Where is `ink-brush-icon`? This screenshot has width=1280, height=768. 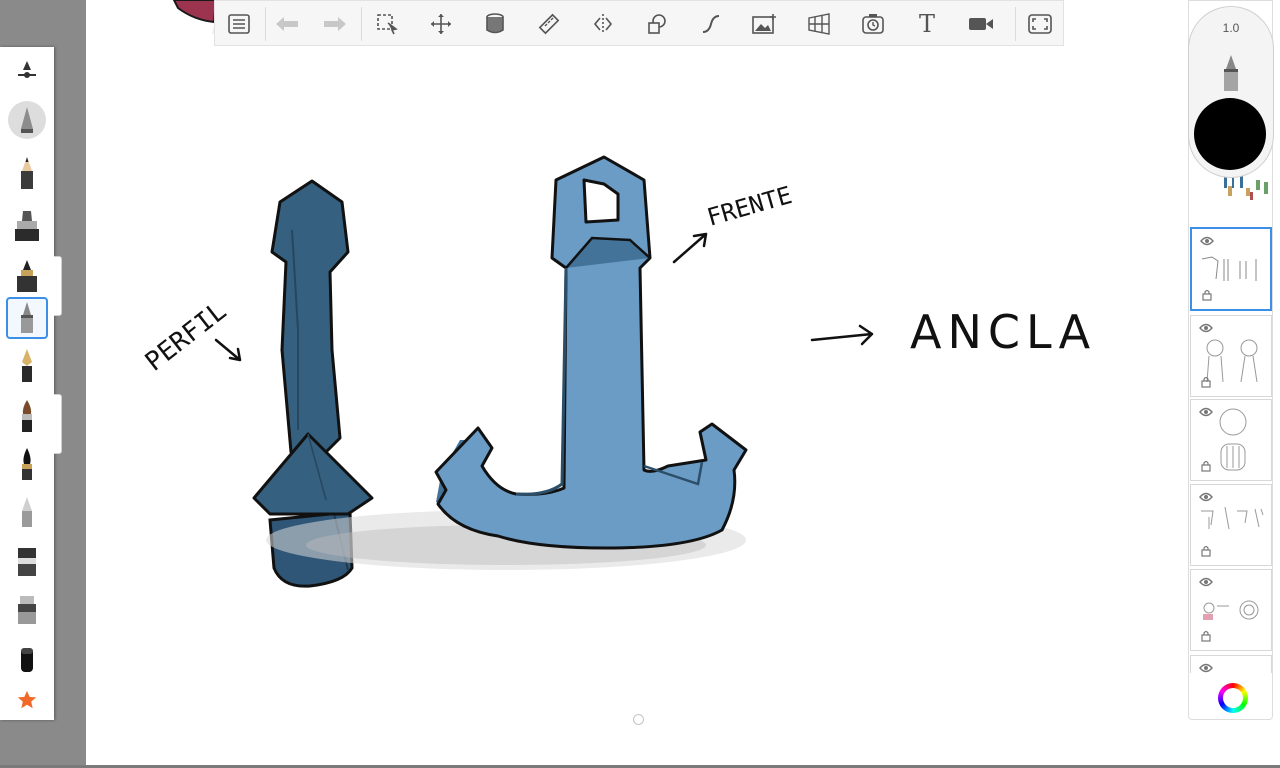
ink-brush-icon is located at coordinates (27, 464).